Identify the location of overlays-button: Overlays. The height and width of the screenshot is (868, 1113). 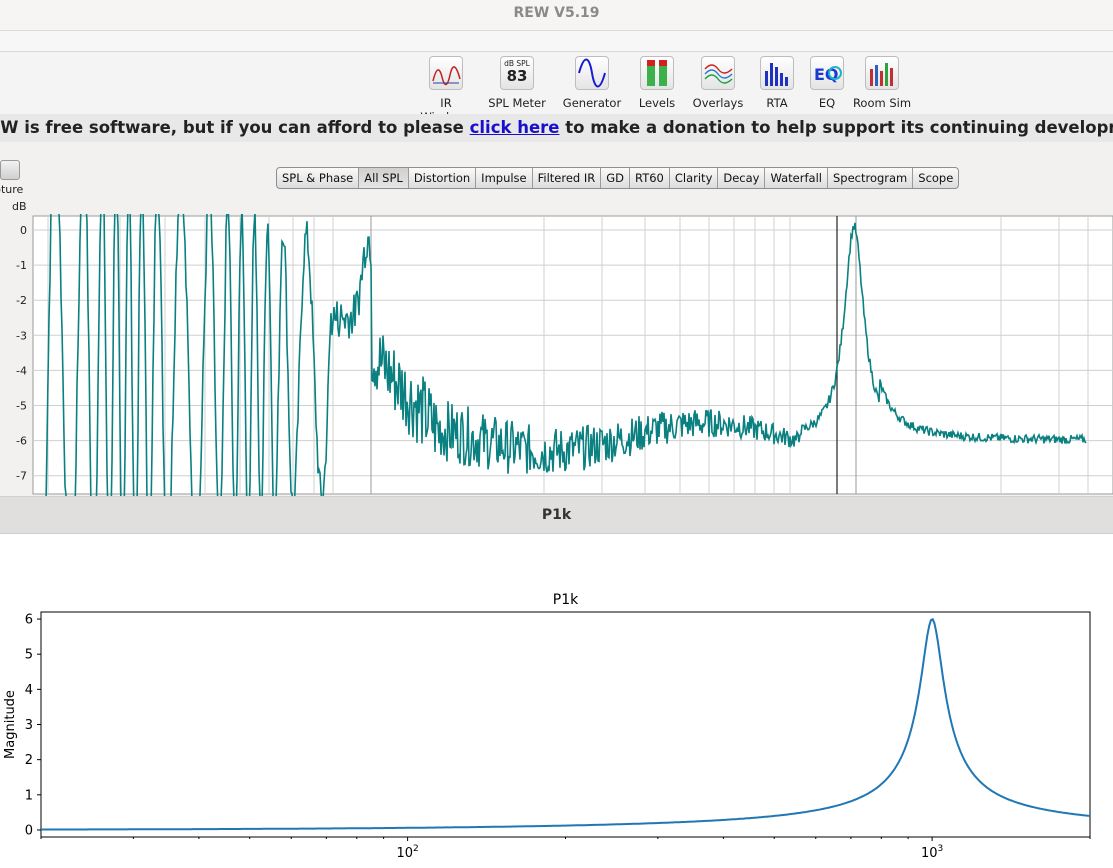
(718, 83).